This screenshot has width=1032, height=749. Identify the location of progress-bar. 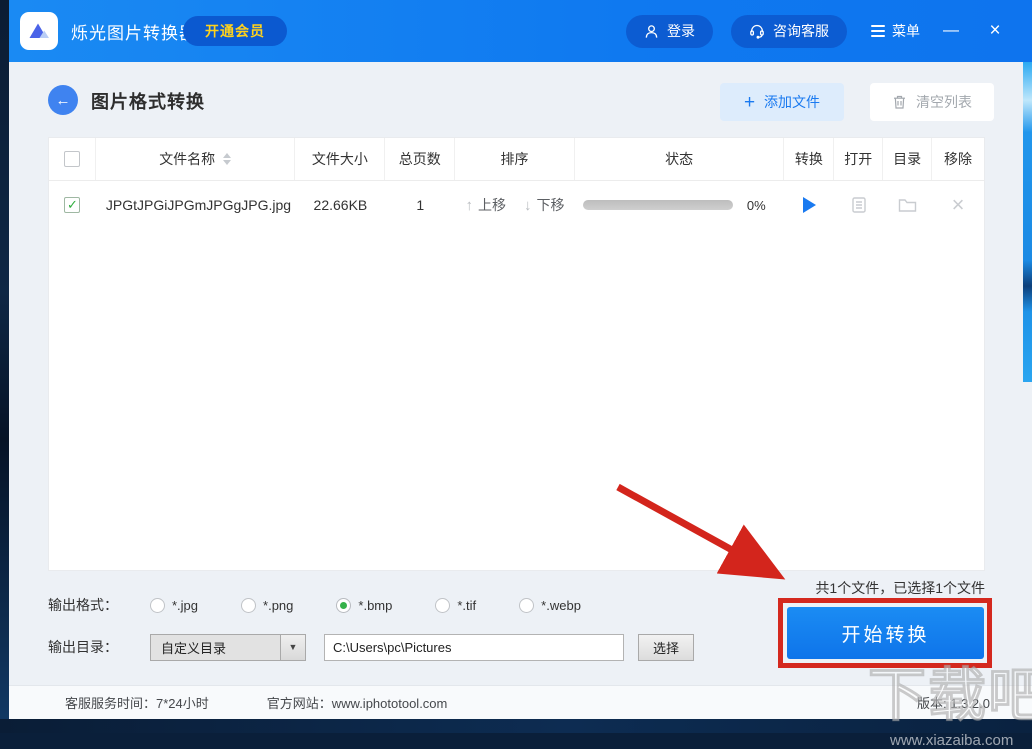
(657, 205).